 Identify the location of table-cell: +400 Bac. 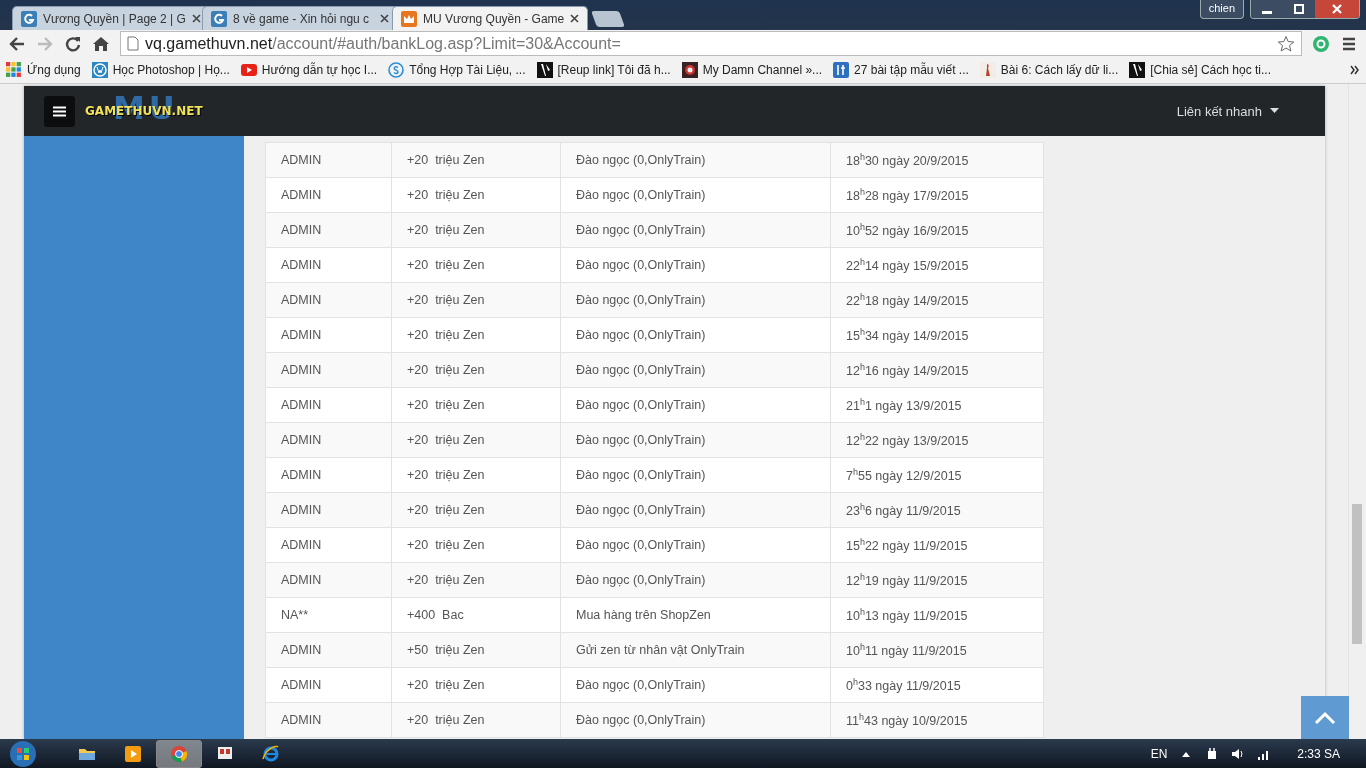
(476, 615).